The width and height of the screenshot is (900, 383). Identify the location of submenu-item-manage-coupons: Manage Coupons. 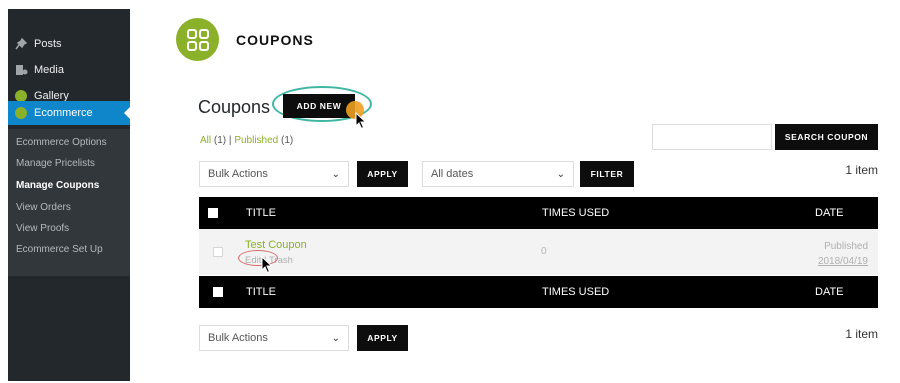
(57, 185).